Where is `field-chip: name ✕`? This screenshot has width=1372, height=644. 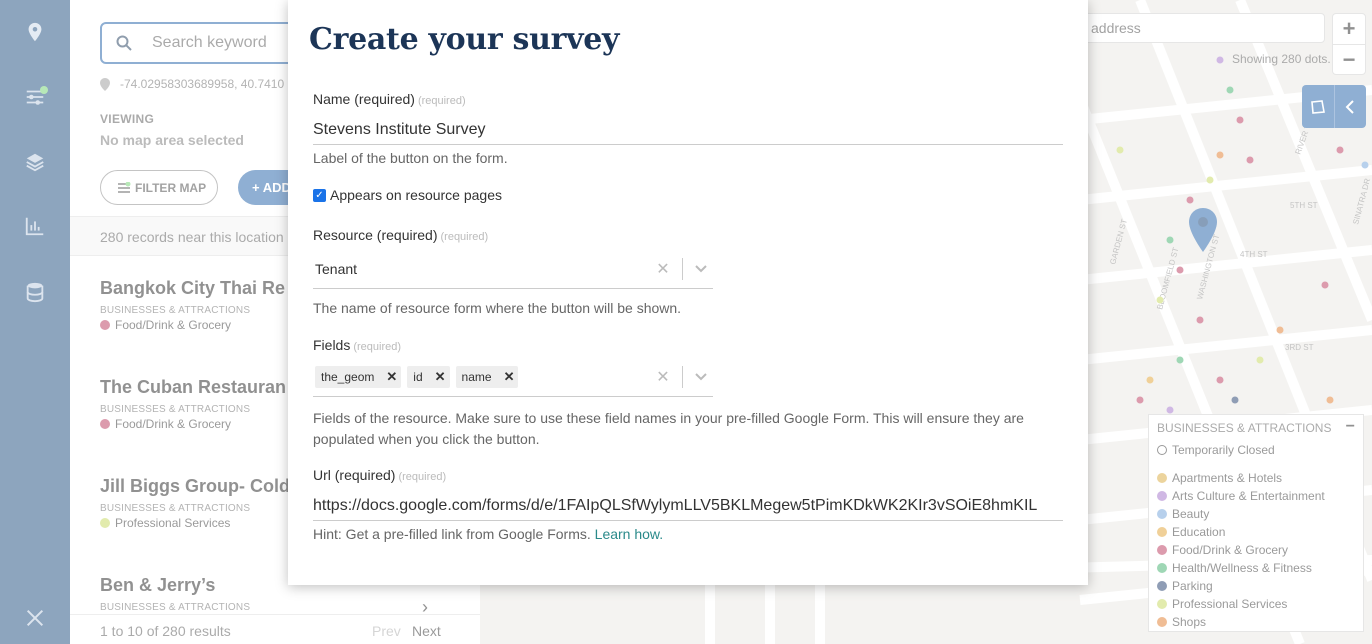
field-chip: name ✕ is located at coordinates (487, 376).